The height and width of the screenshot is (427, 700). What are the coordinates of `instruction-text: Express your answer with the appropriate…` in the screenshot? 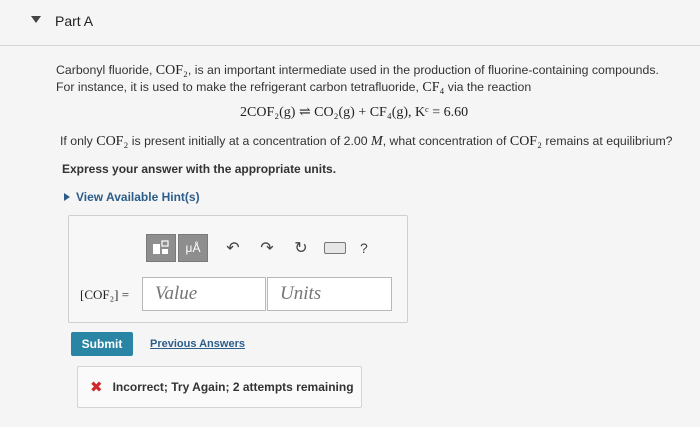 It's located at (199, 169).